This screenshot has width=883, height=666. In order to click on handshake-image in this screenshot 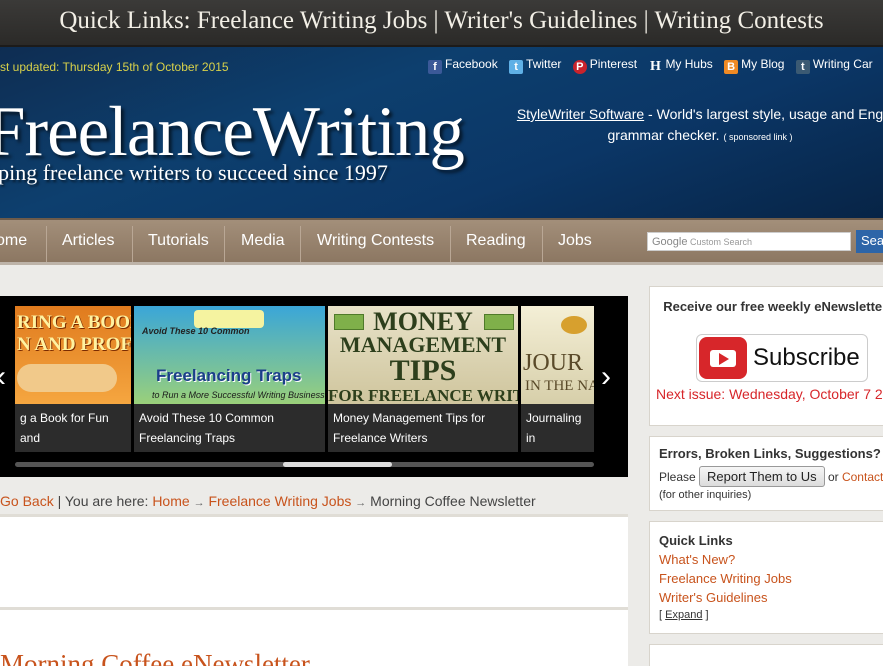, I will do `click(67, 378)`.